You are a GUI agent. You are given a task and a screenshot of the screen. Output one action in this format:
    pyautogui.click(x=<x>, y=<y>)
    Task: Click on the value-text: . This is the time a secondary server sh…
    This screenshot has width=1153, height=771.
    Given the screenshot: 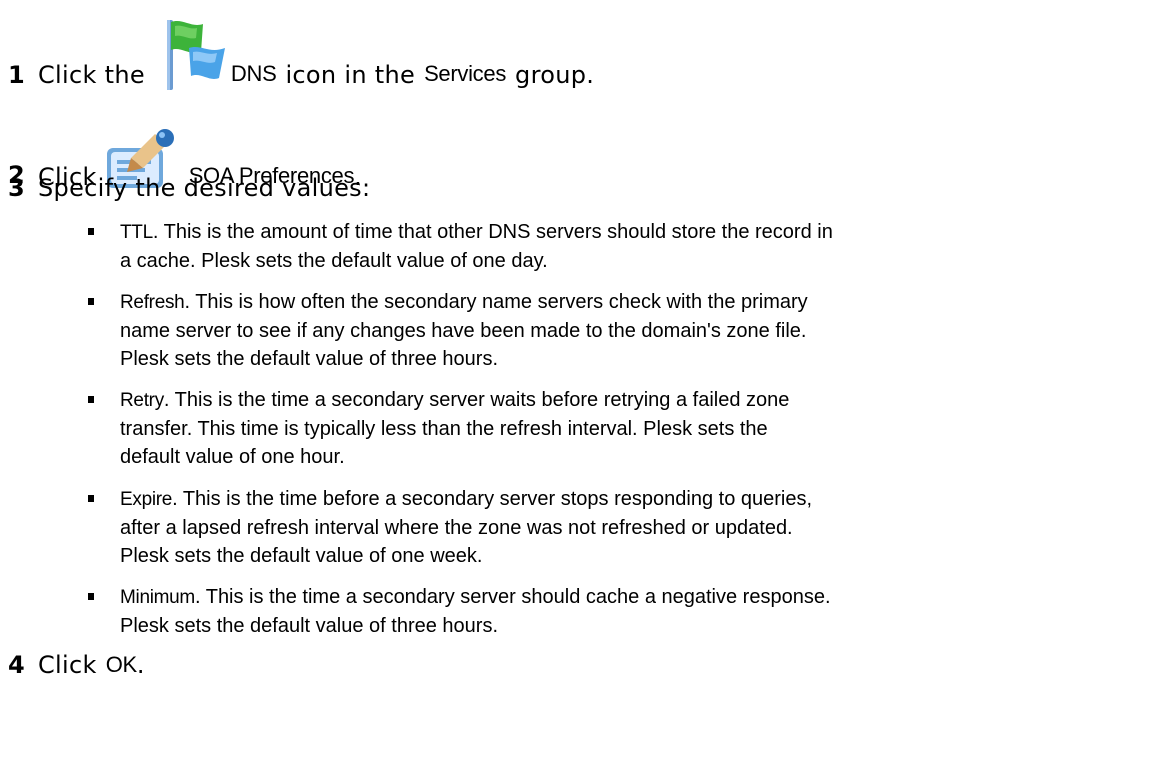 What is the action you would take?
    pyautogui.click(x=512, y=597)
    